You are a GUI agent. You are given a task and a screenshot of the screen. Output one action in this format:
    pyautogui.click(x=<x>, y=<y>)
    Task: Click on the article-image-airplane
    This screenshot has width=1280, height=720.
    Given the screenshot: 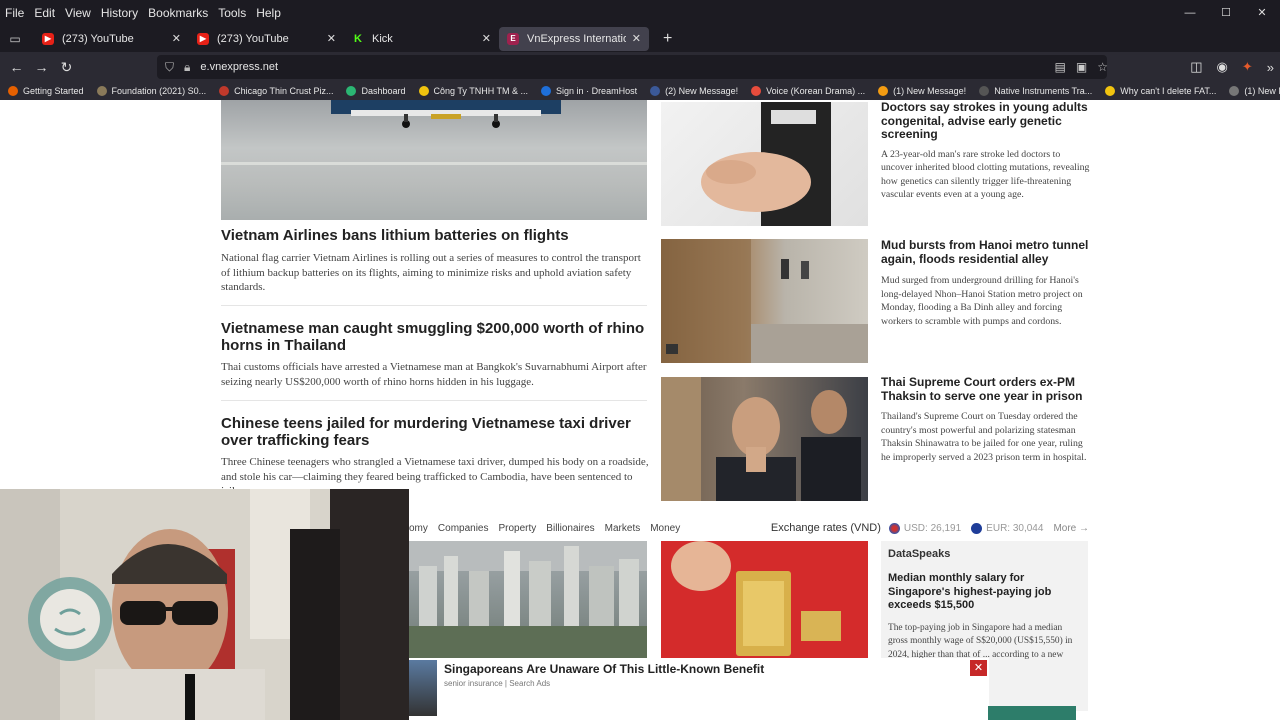 What is the action you would take?
    pyautogui.click(x=434, y=160)
    